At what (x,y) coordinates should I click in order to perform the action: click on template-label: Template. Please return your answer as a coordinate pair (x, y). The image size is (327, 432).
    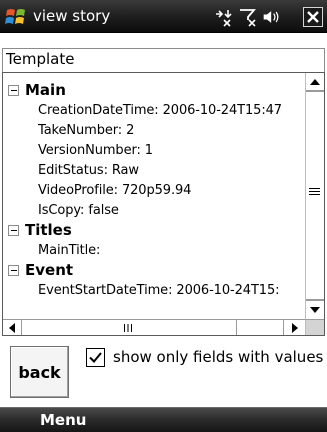
    Looking at the image, I should click on (40, 59).